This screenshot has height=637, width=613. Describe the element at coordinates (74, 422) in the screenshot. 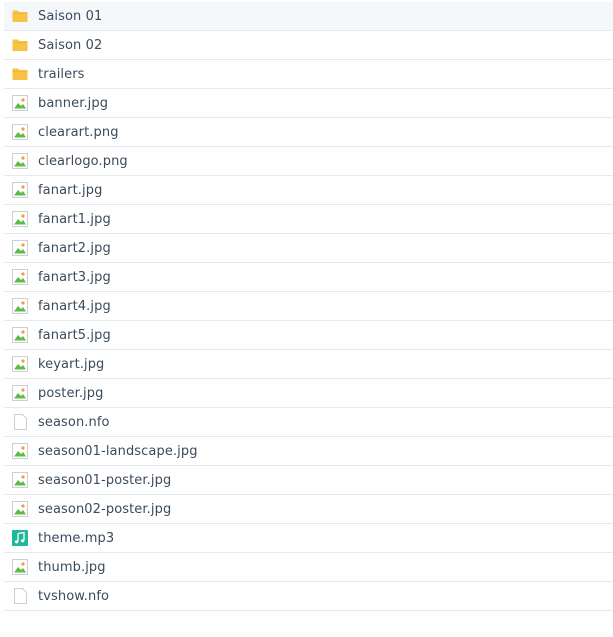

I see `file-name: season.nfo` at that location.